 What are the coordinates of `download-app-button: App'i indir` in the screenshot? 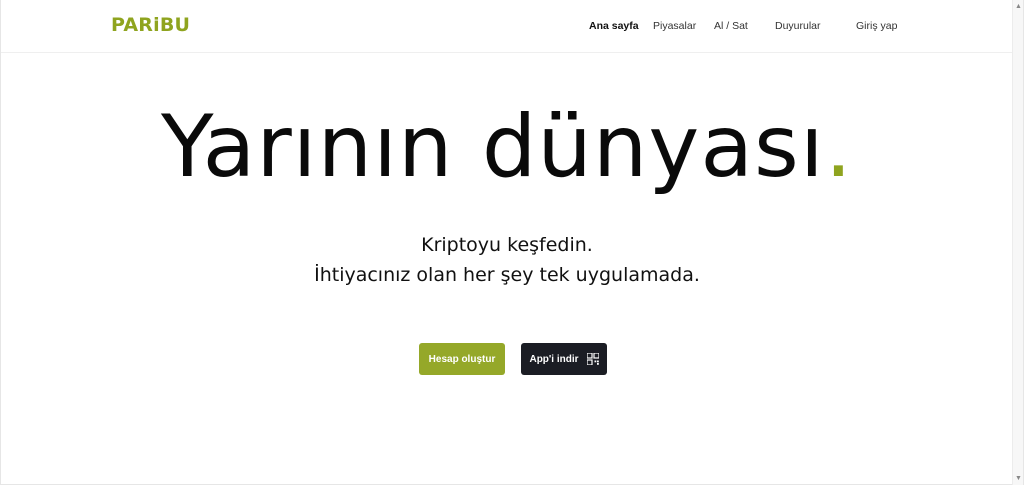 It's located at (564, 359).